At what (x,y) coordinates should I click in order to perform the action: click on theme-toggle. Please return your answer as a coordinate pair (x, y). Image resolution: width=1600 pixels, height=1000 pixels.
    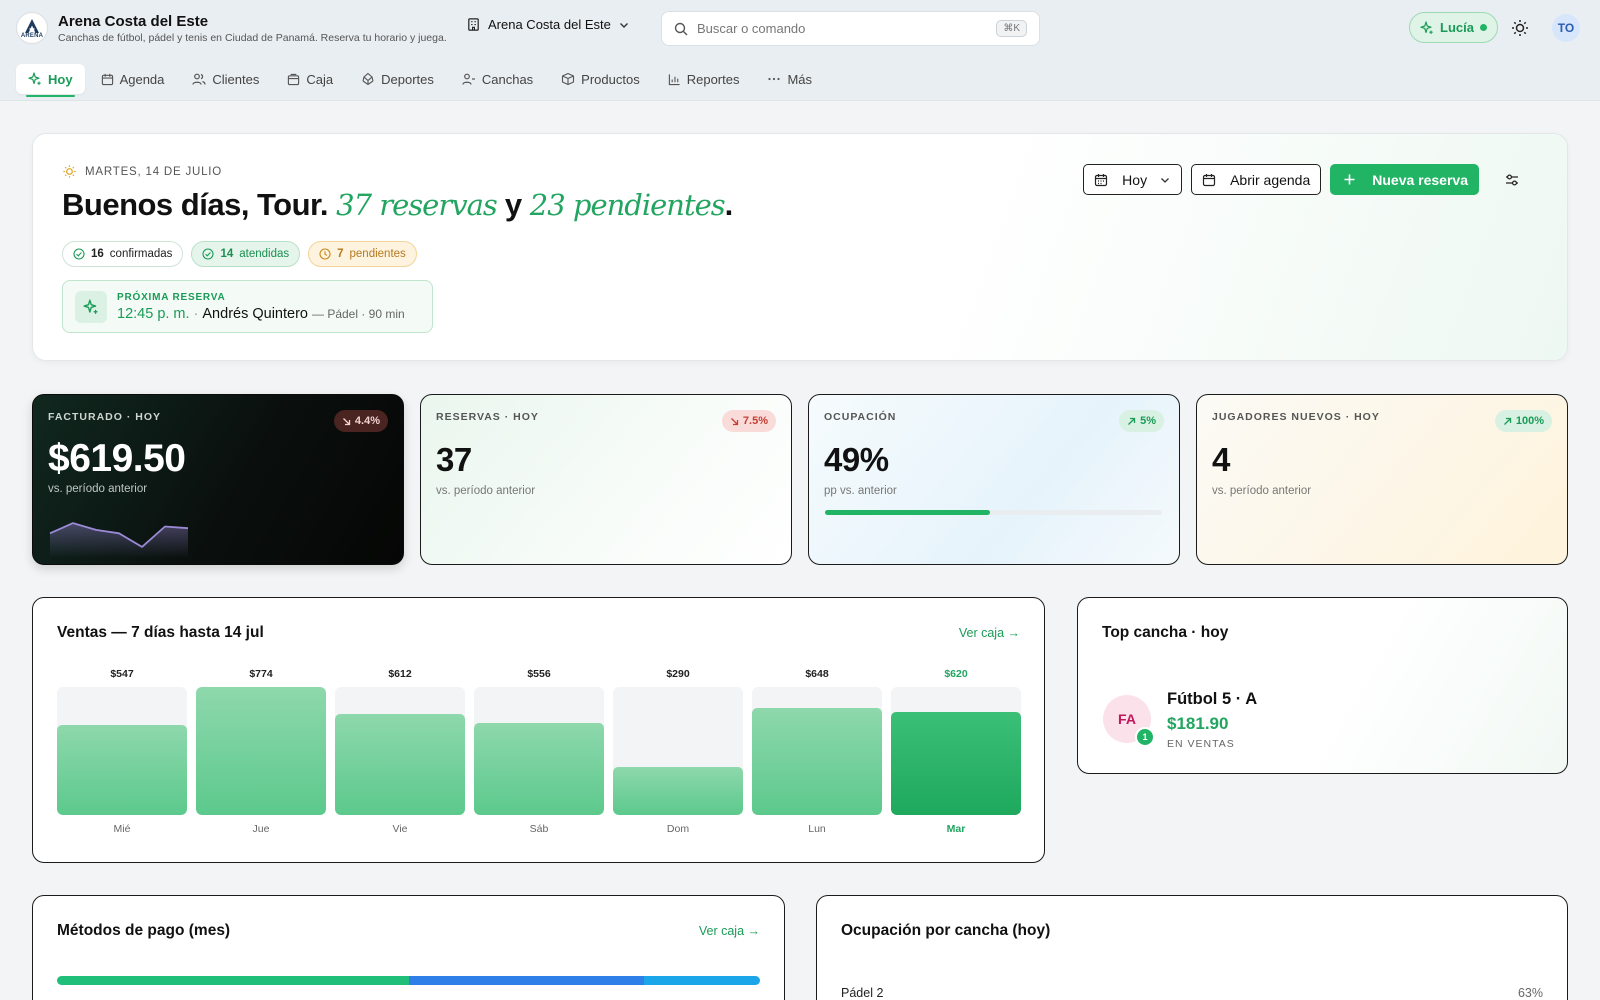
    Looking at the image, I should click on (1520, 28).